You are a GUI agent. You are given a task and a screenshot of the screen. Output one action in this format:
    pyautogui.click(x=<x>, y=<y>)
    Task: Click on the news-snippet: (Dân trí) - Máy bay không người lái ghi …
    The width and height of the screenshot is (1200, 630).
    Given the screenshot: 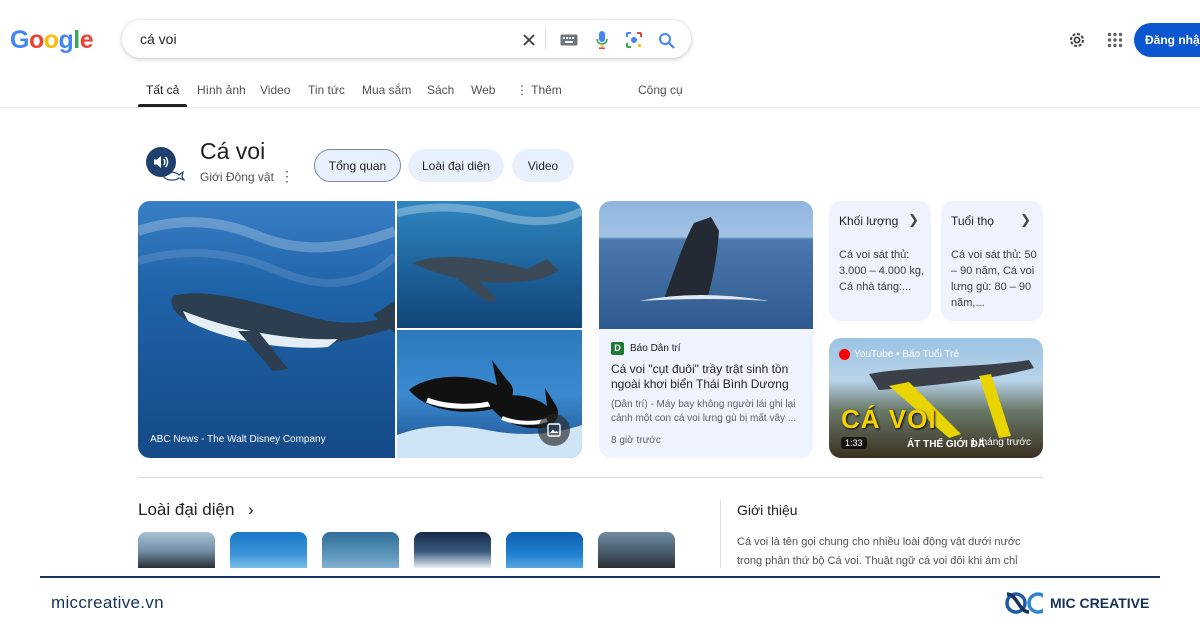 What is the action you would take?
    pyautogui.click(x=704, y=411)
    